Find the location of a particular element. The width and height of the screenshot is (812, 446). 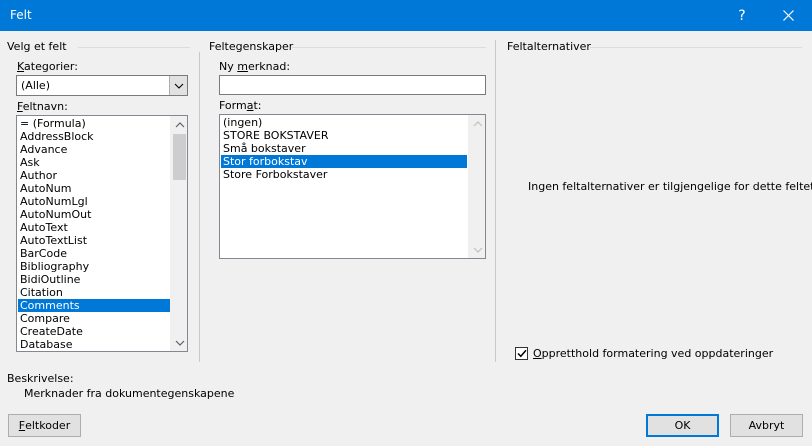

list-item: Små bokstaver is located at coordinates (344, 148).